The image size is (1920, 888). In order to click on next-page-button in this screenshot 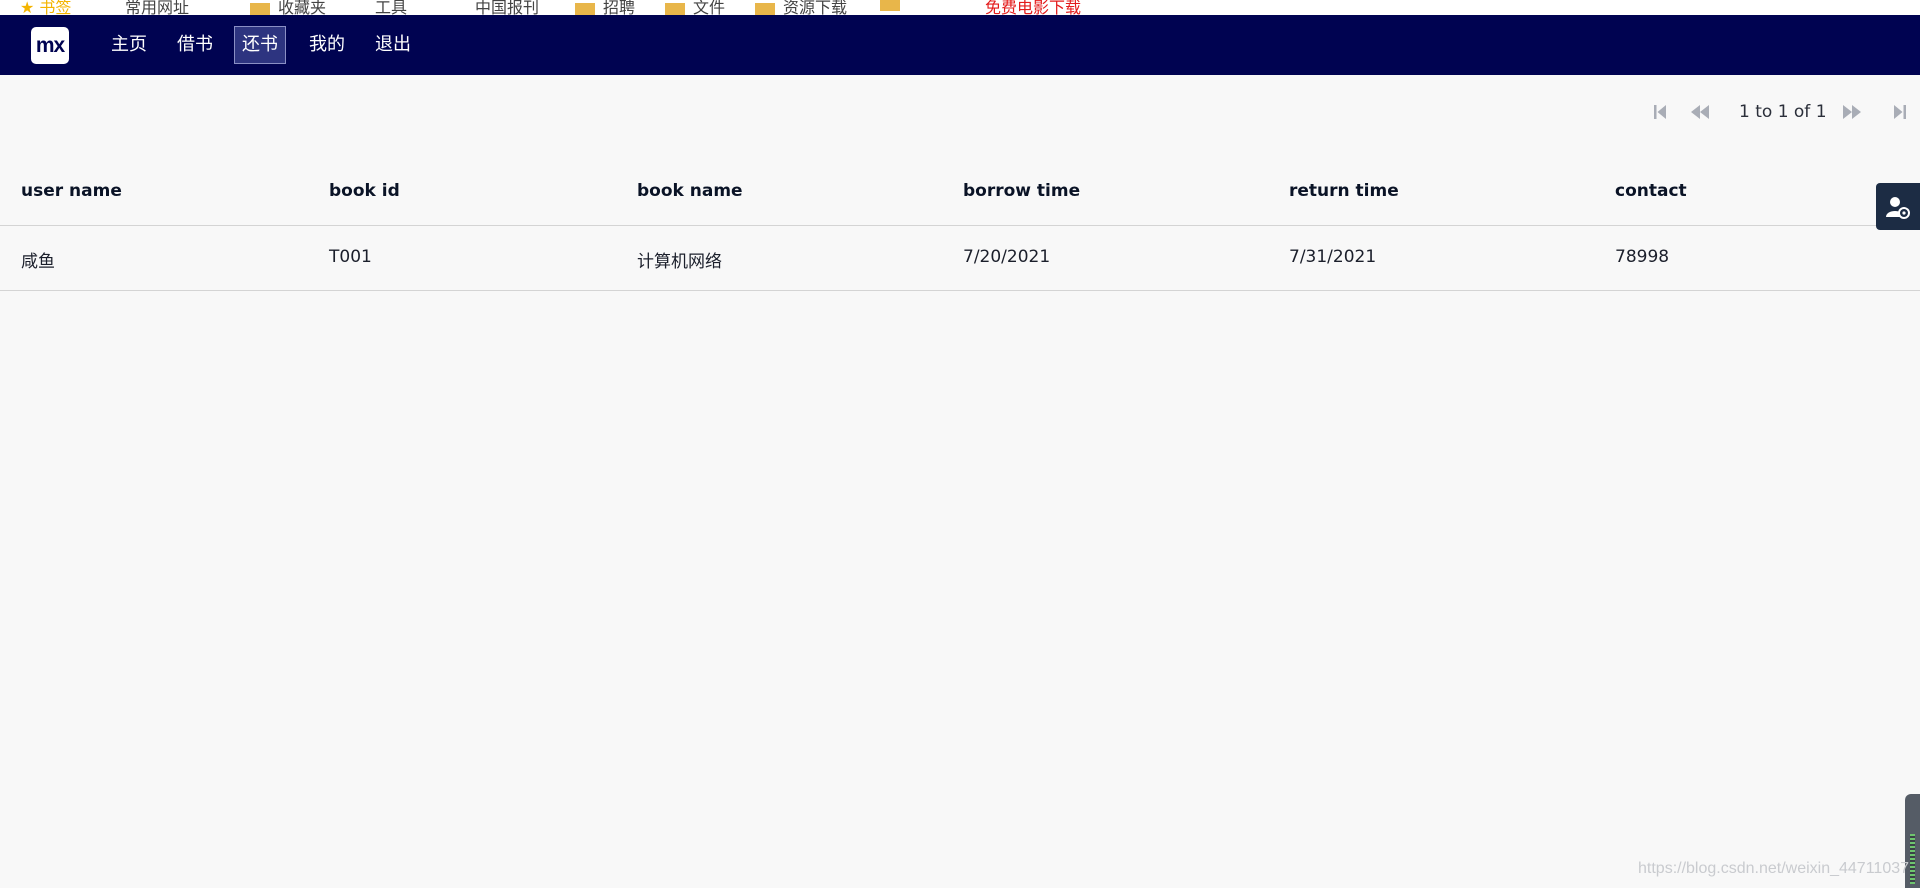, I will do `click(1852, 112)`.